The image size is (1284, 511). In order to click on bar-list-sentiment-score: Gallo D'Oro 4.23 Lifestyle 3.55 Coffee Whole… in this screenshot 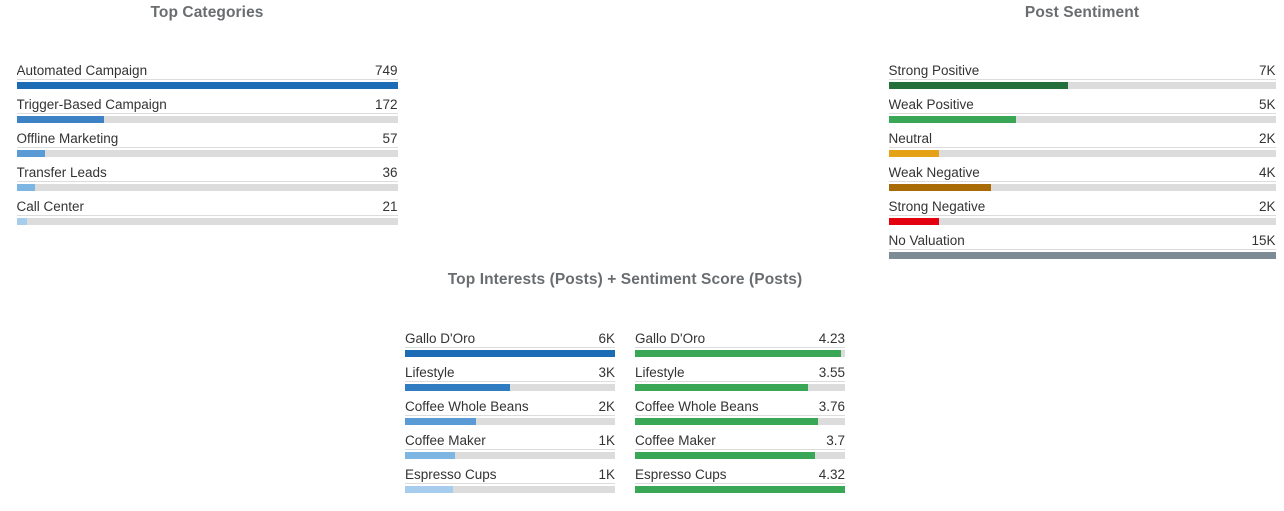, I will do `click(740, 412)`.